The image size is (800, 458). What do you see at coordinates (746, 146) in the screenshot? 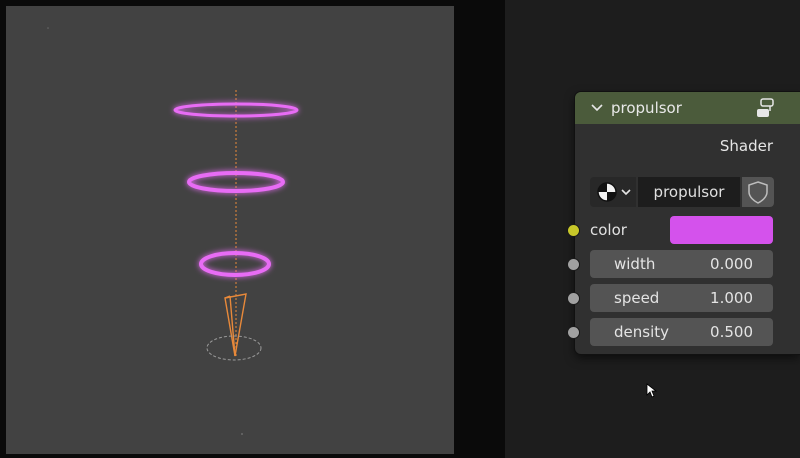
I see `shader-output-label: Shader` at bounding box center [746, 146].